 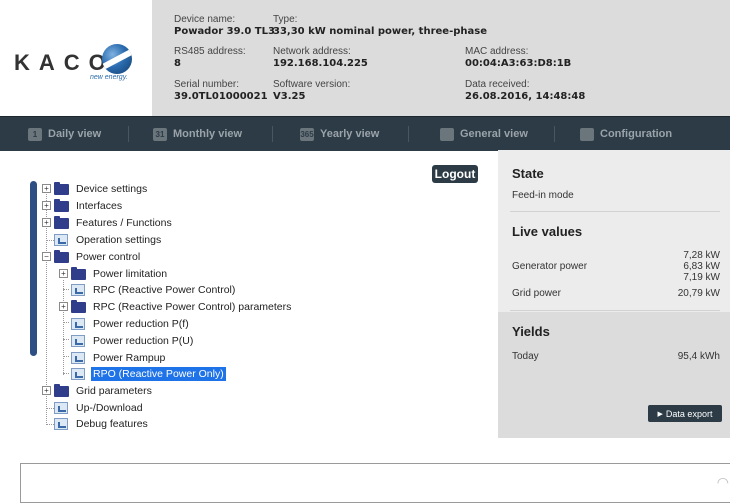 What do you see at coordinates (112, 189) in the screenshot?
I see `tree-item-label: Device settings` at bounding box center [112, 189].